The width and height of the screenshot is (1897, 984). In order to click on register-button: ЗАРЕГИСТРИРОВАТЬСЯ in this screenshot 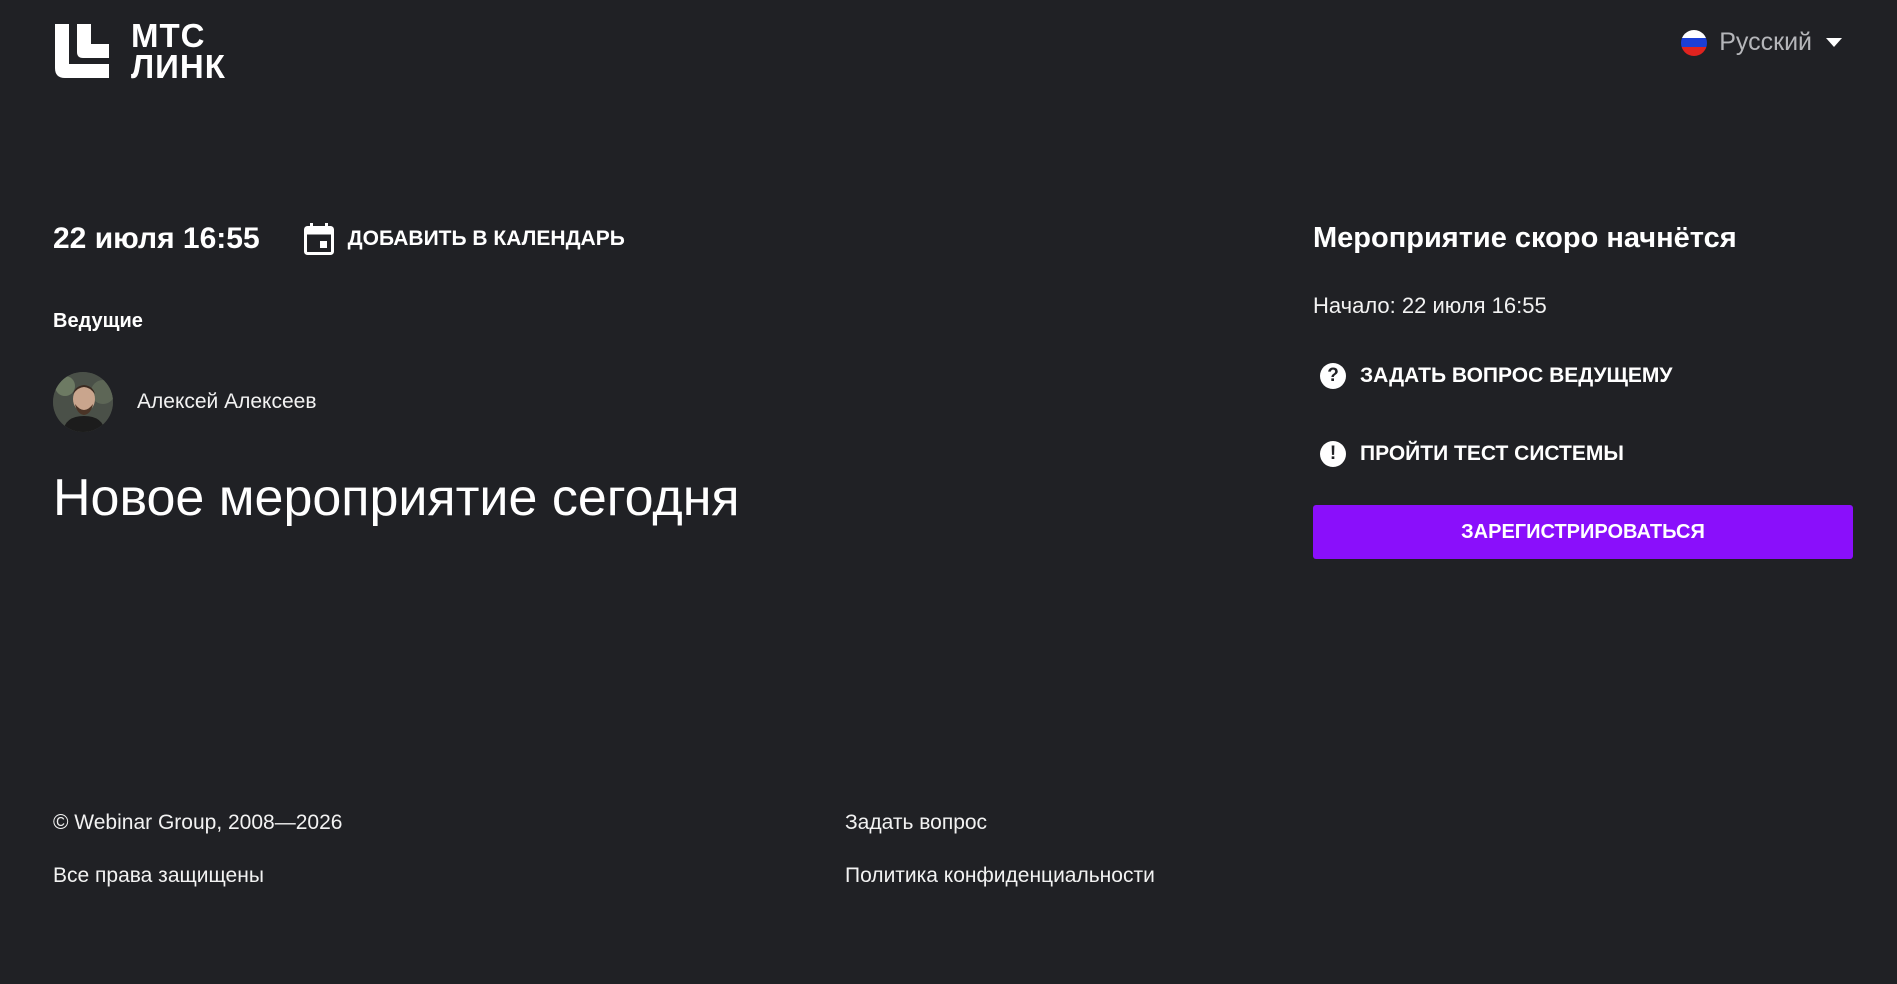, I will do `click(1583, 532)`.